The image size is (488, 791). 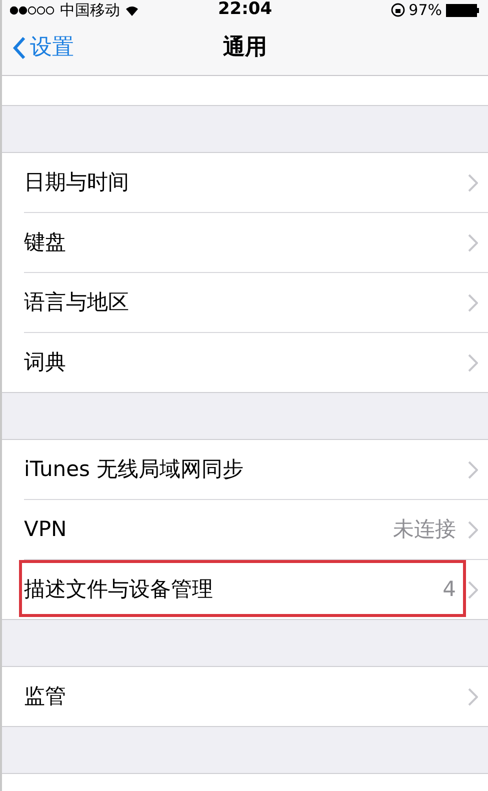 I want to click on settings-row: 键盘, so click(x=245, y=242).